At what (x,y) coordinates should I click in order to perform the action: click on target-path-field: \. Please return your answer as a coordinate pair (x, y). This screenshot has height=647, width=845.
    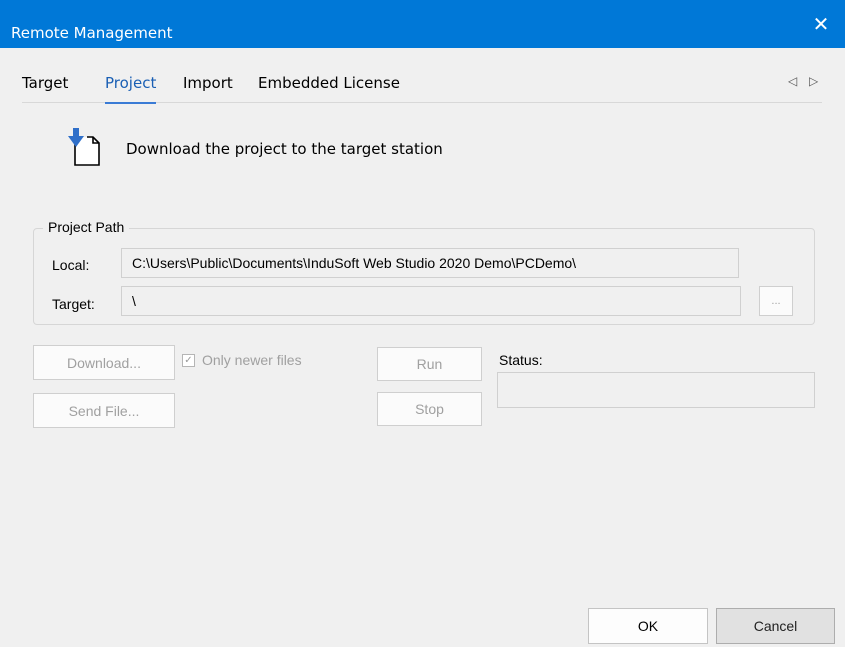
    Looking at the image, I should click on (431, 301).